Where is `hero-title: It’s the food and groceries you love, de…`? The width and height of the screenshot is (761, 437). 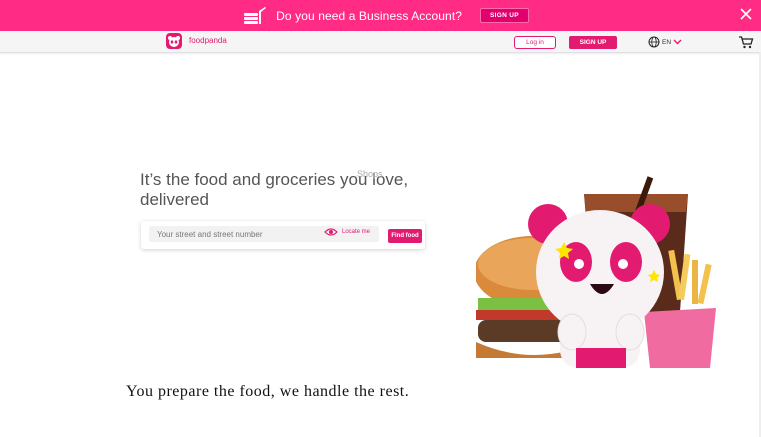
hero-title: It’s the food and groceries you love, de… is located at coordinates (274, 189).